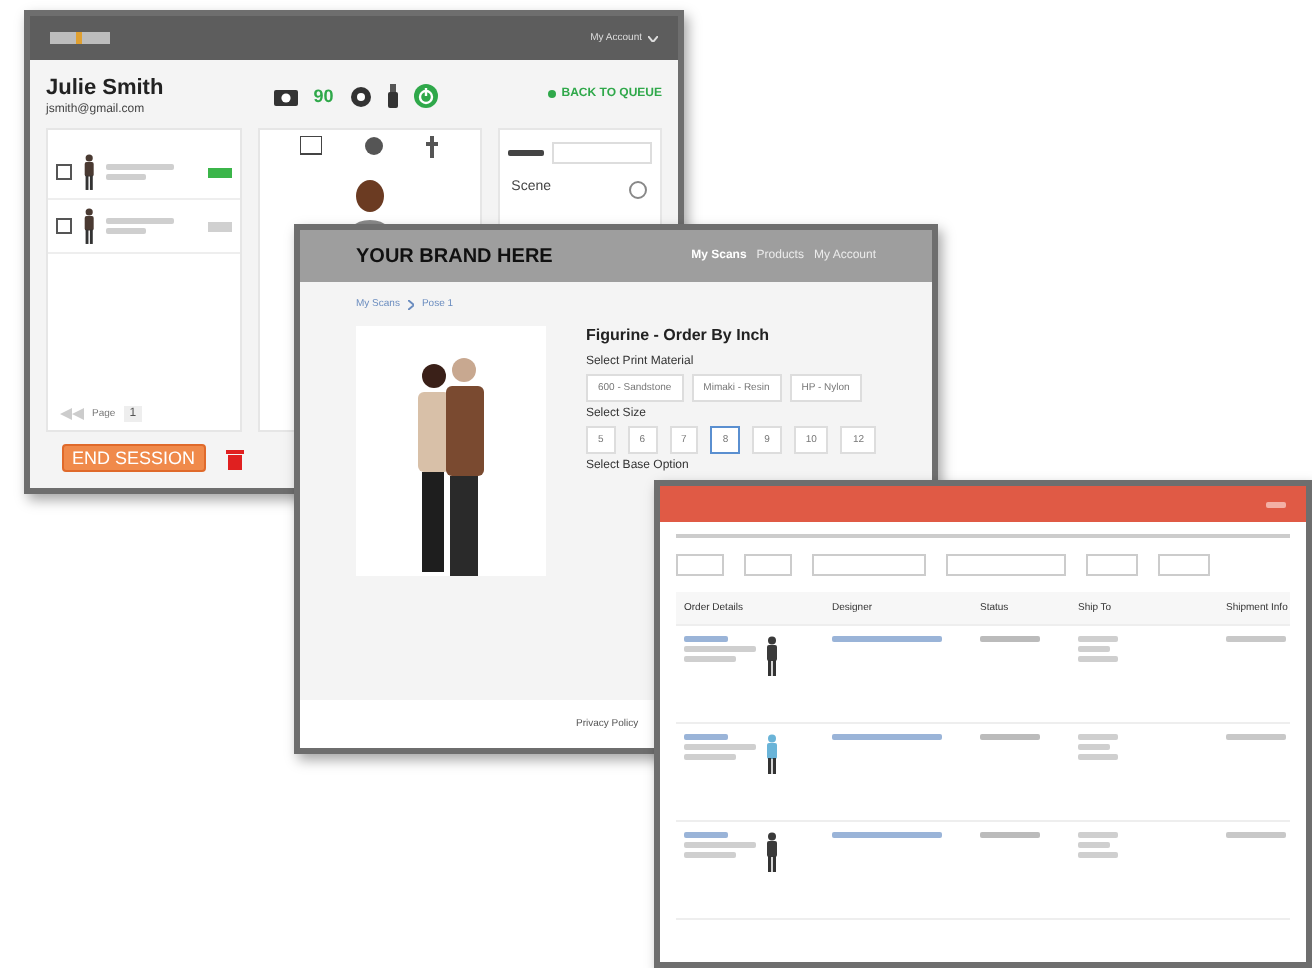 The image size is (1312, 968). What do you see at coordinates (638, 190) in the screenshot?
I see `refresh-icon` at bounding box center [638, 190].